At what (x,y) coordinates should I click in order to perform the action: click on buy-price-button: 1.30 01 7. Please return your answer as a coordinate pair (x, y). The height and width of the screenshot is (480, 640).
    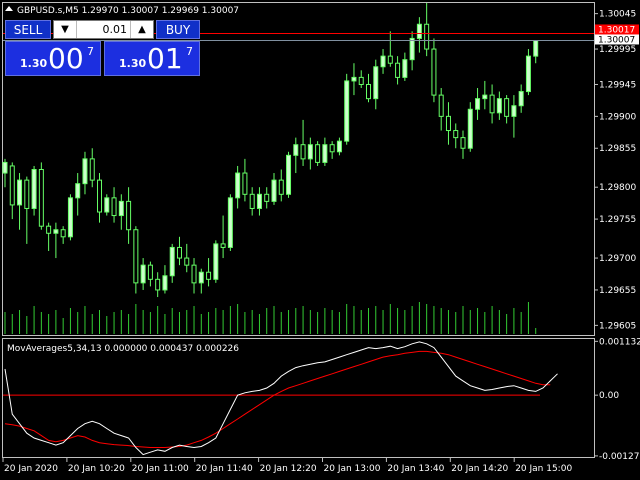
    Looking at the image, I should click on (152, 58).